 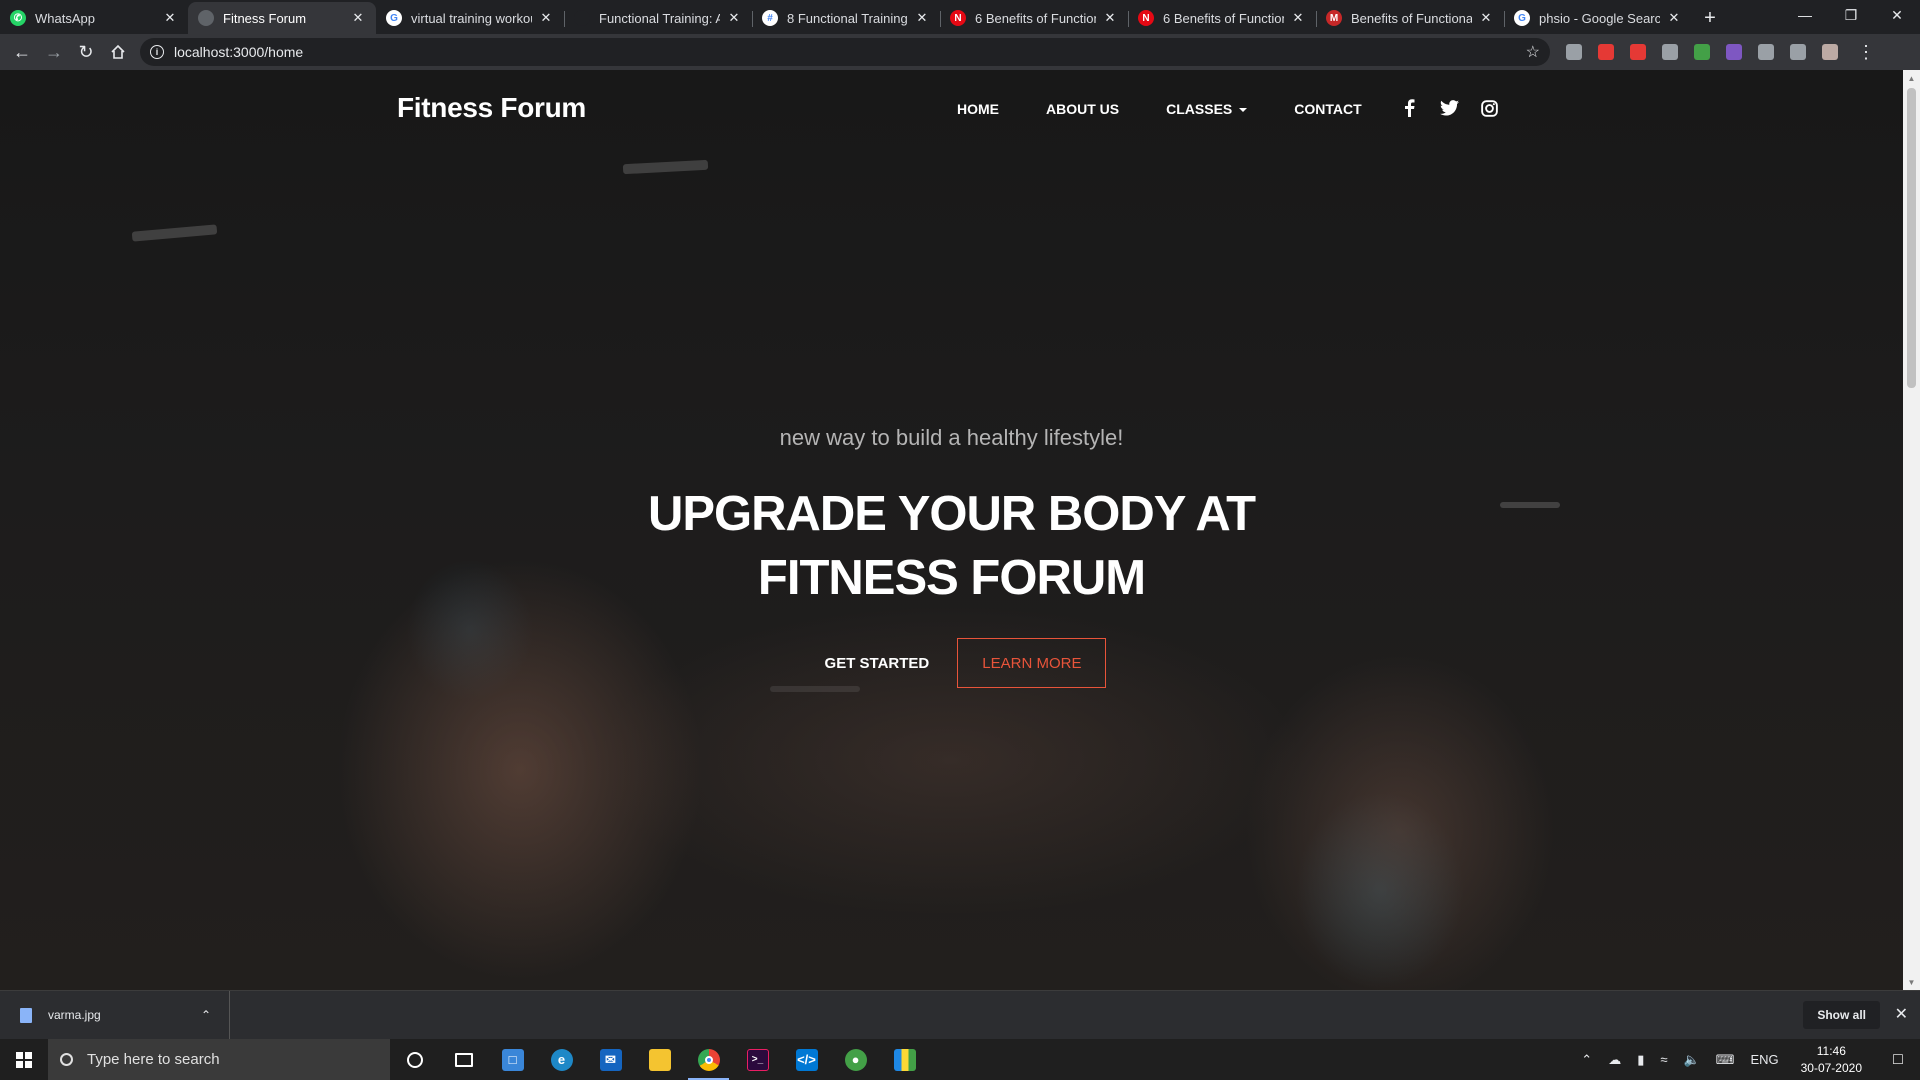 What do you see at coordinates (757, 1059) in the screenshot?
I see `terminal-app-icon: >_` at bounding box center [757, 1059].